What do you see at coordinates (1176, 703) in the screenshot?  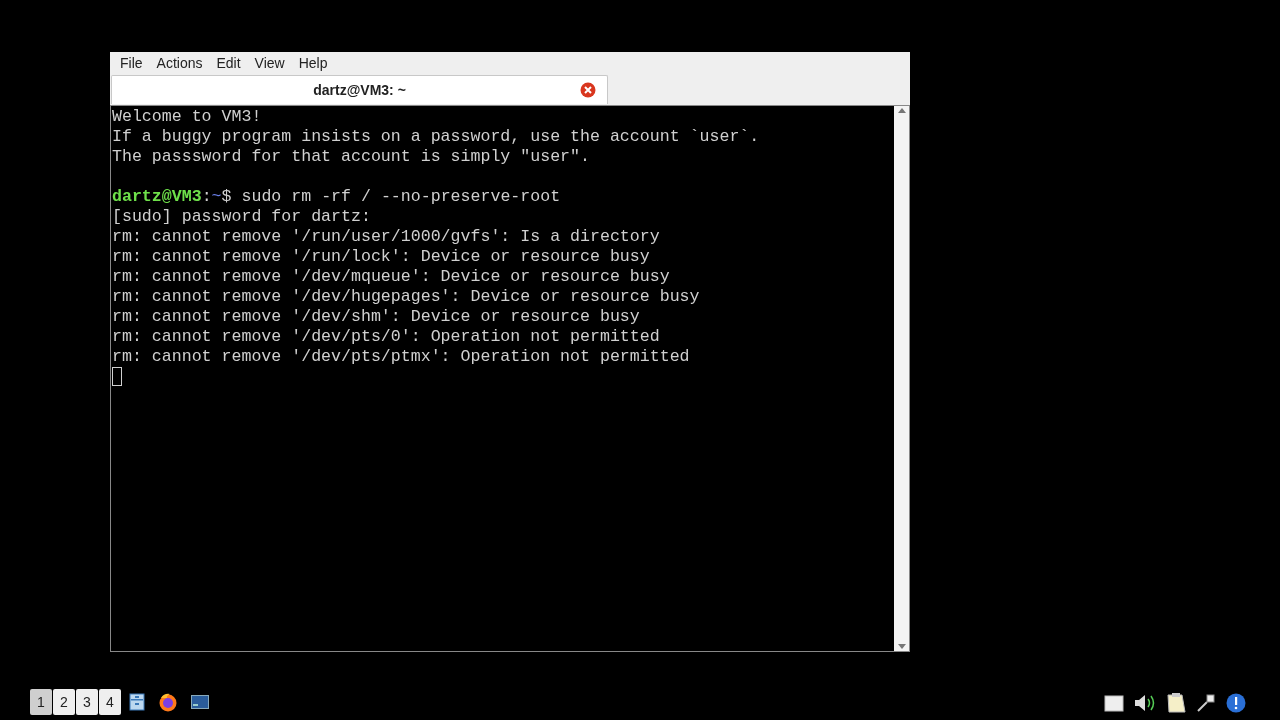 I see `notes-icon` at bounding box center [1176, 703].